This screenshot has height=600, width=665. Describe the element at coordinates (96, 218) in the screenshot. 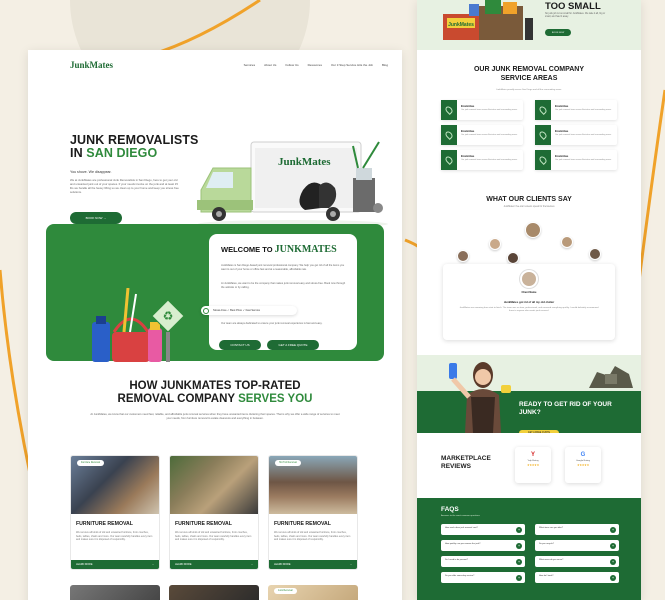

I see `book-now-button: BOOK NOW →` at that location.